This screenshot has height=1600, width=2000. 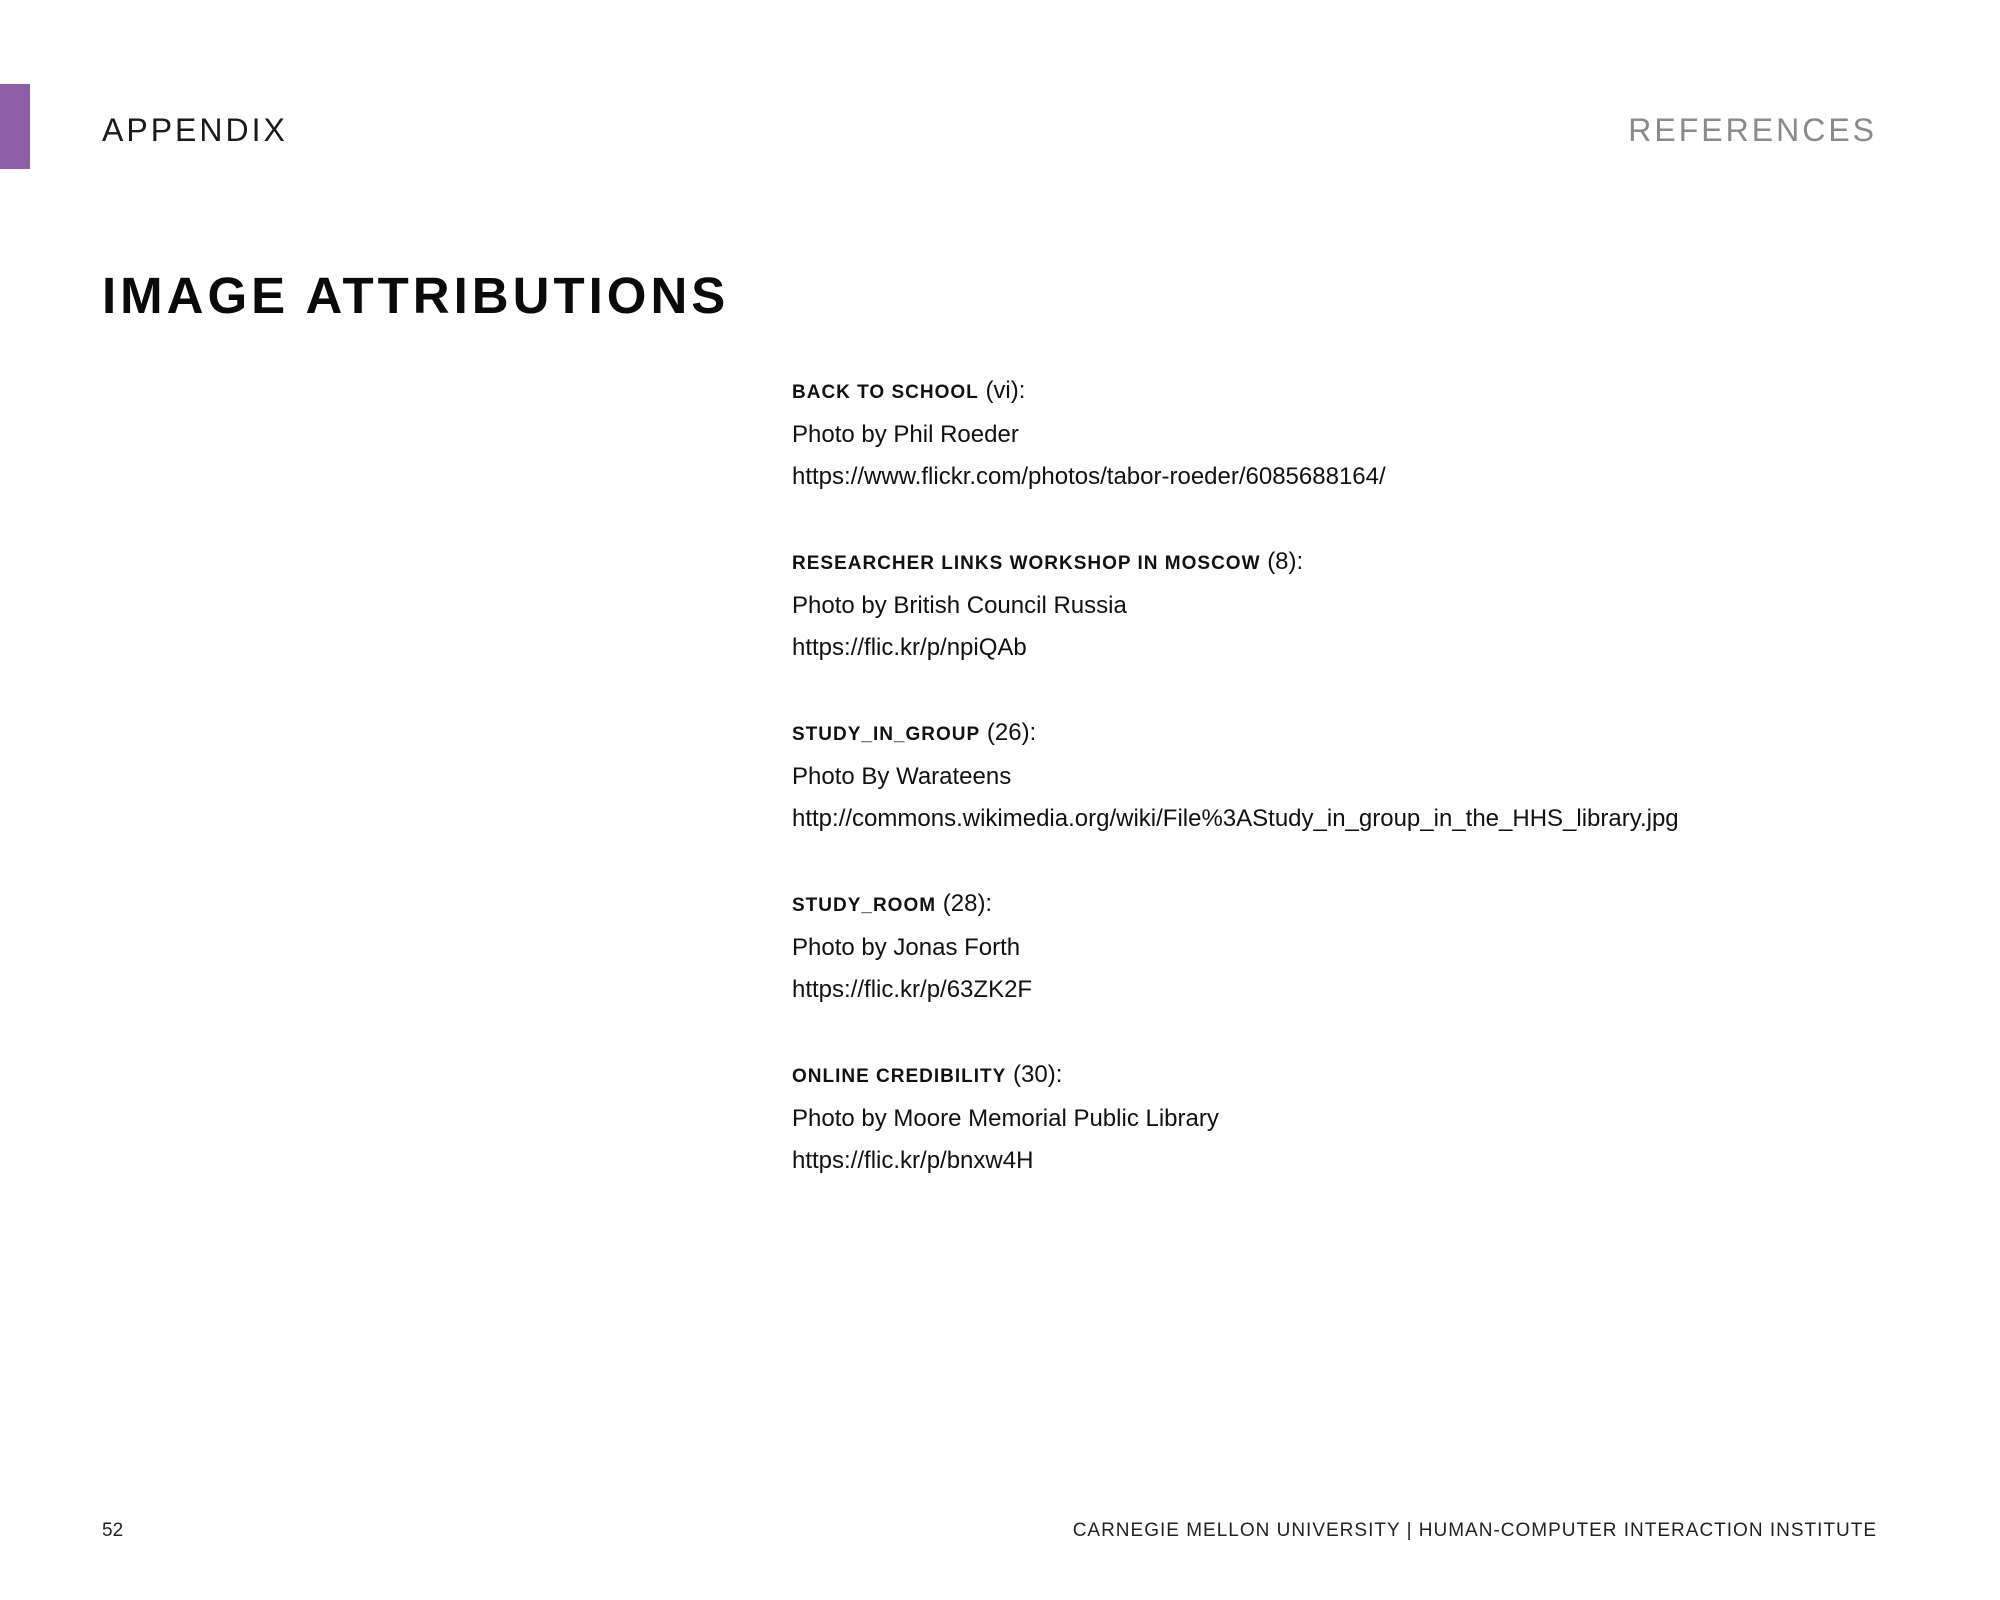 I want to click on header-references: REFERENCES, so click(x=1752, y=130).